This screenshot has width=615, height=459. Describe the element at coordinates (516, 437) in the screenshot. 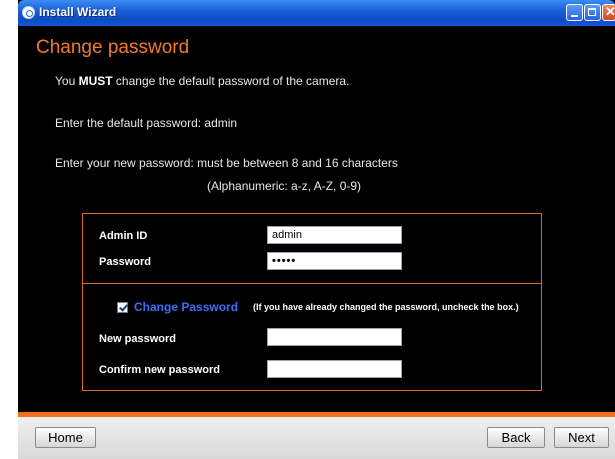

I see `back-button: Back` at that location.